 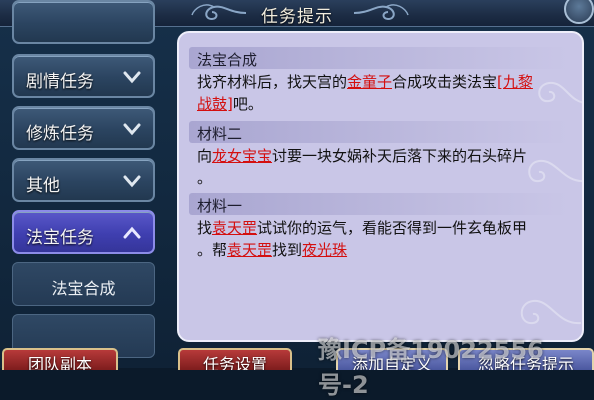 I want to click on sidebar-item-label: 其他, so click(x=43, y=186).